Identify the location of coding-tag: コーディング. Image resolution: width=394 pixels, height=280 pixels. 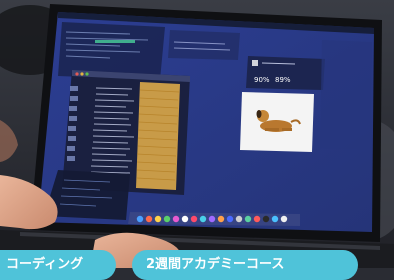
(58, 265).